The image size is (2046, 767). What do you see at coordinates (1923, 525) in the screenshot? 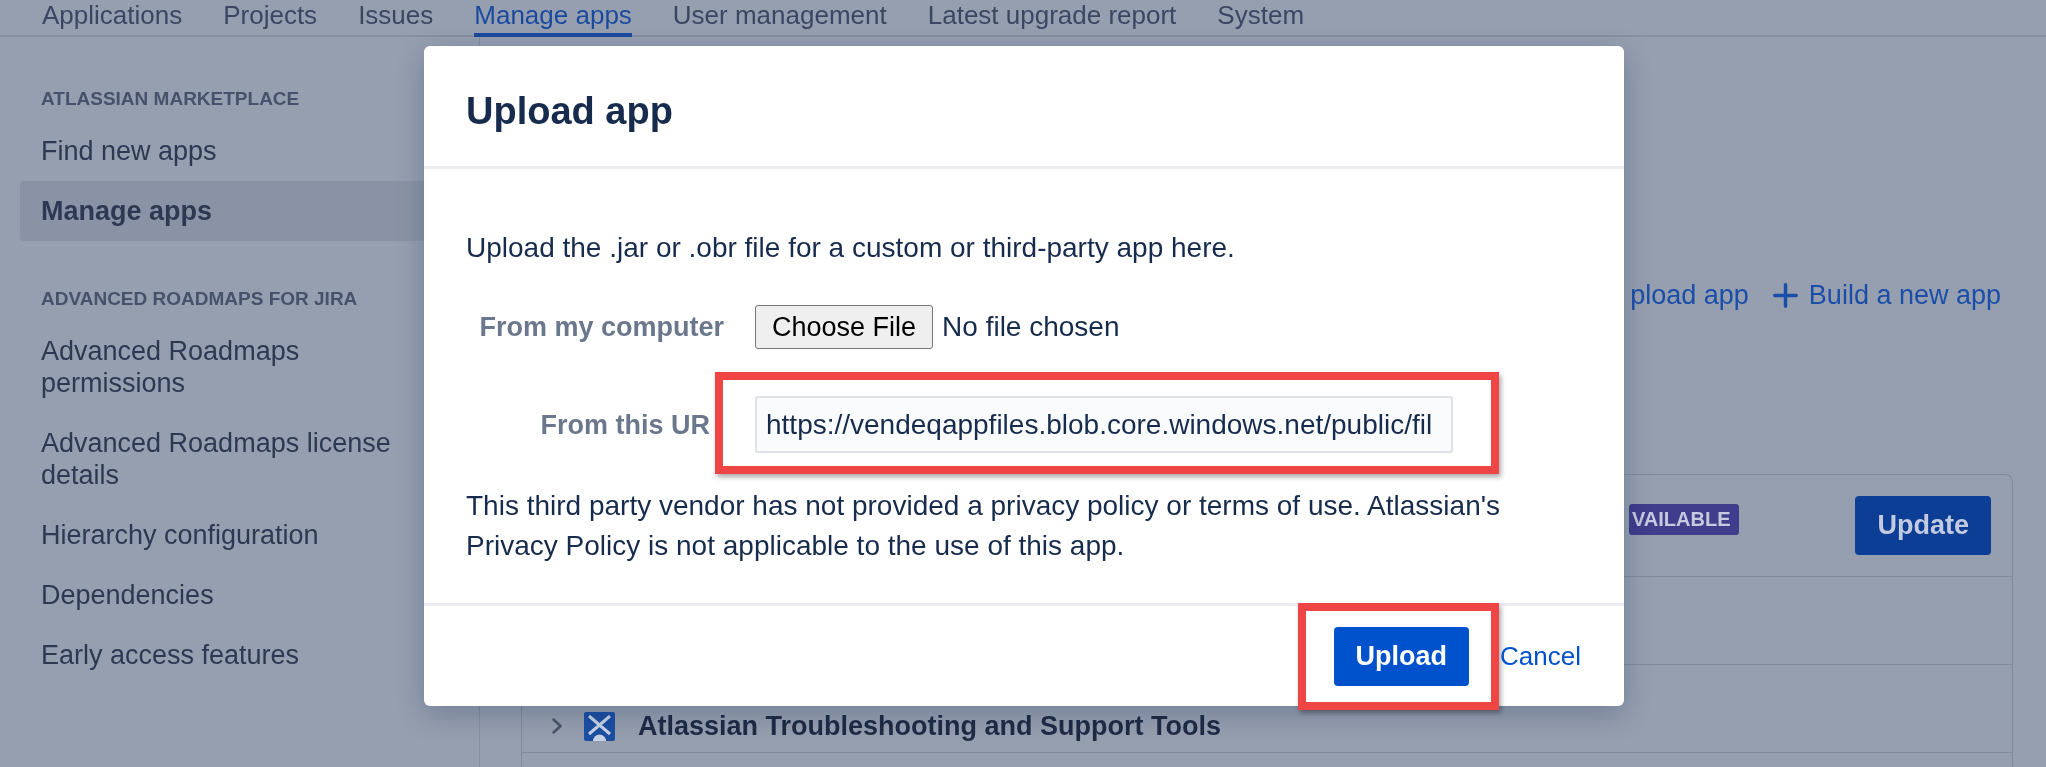
I see `update-button: Update` at bounding box center [1923, 525].